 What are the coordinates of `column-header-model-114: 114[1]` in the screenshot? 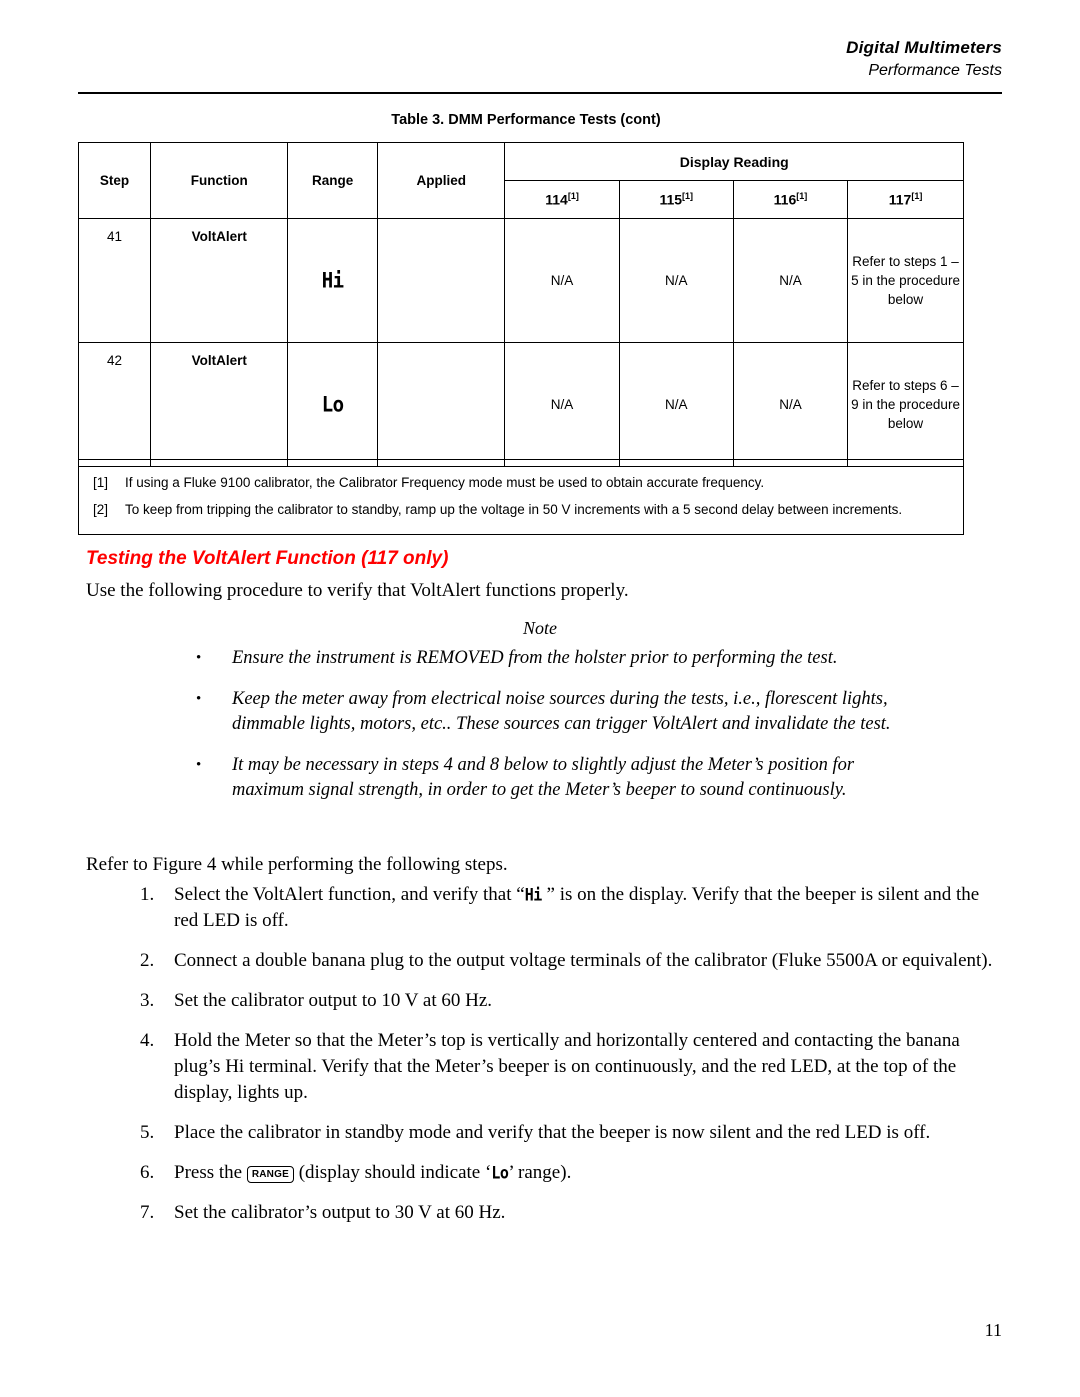 It's located at (562, 199).